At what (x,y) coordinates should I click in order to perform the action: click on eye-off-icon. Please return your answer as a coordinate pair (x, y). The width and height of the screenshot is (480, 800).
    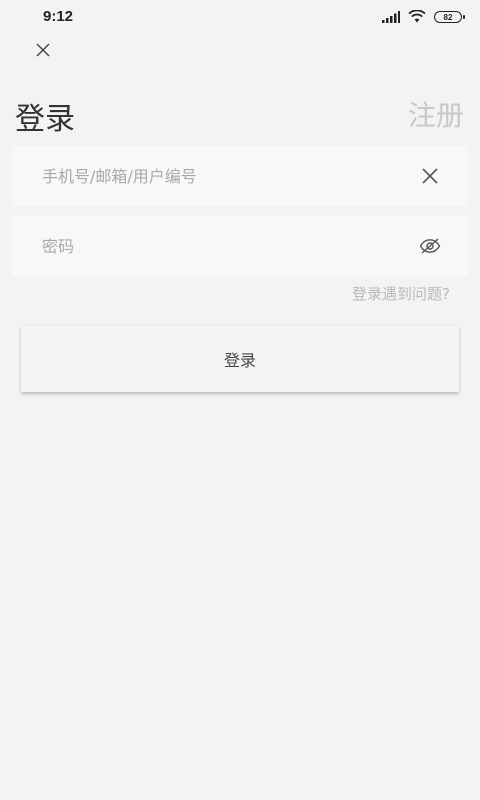
    Looking at the image, I should click on (430, 246).